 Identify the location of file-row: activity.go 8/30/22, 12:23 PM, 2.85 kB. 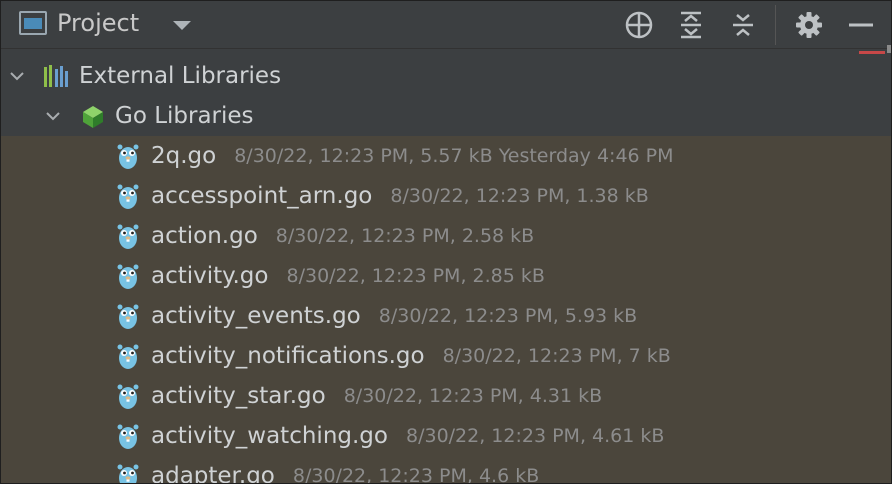
(446, 276).